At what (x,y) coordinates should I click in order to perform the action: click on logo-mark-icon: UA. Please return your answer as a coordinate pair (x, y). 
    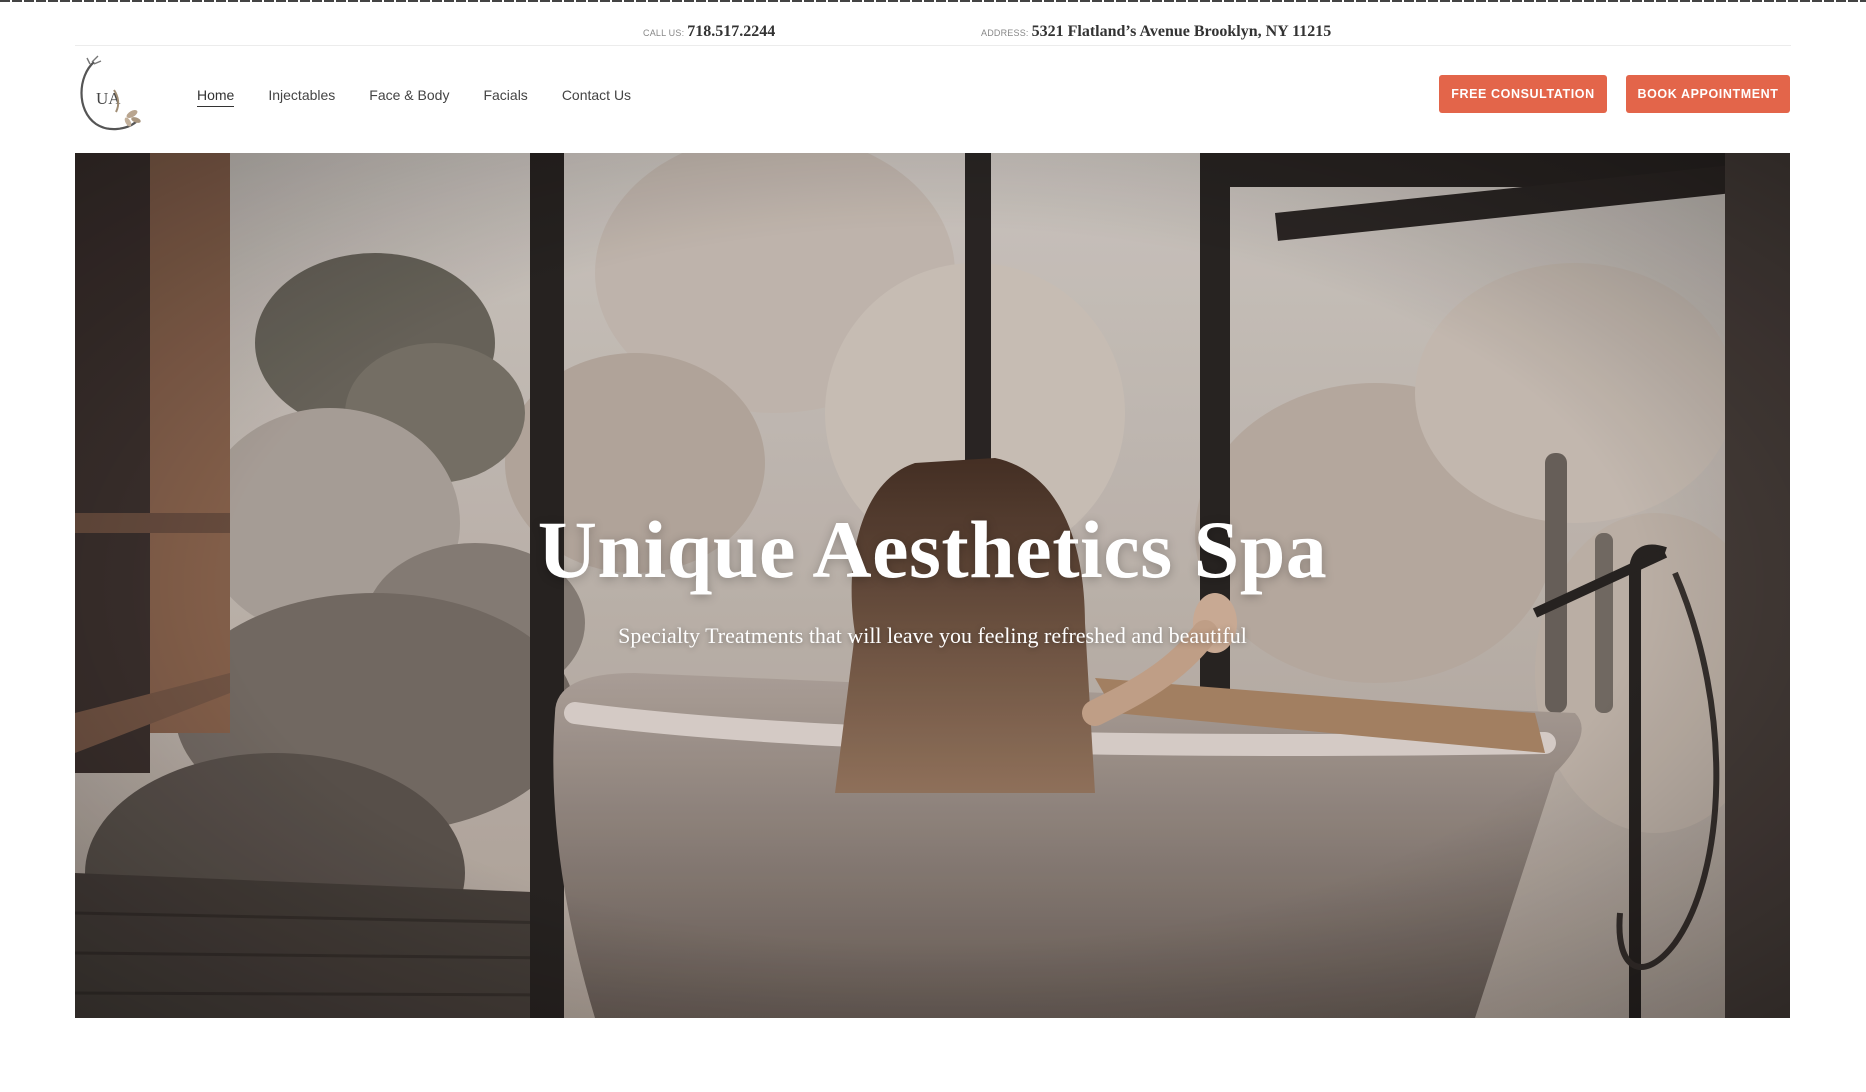
    Looking at the image, I should click on (110, 93).